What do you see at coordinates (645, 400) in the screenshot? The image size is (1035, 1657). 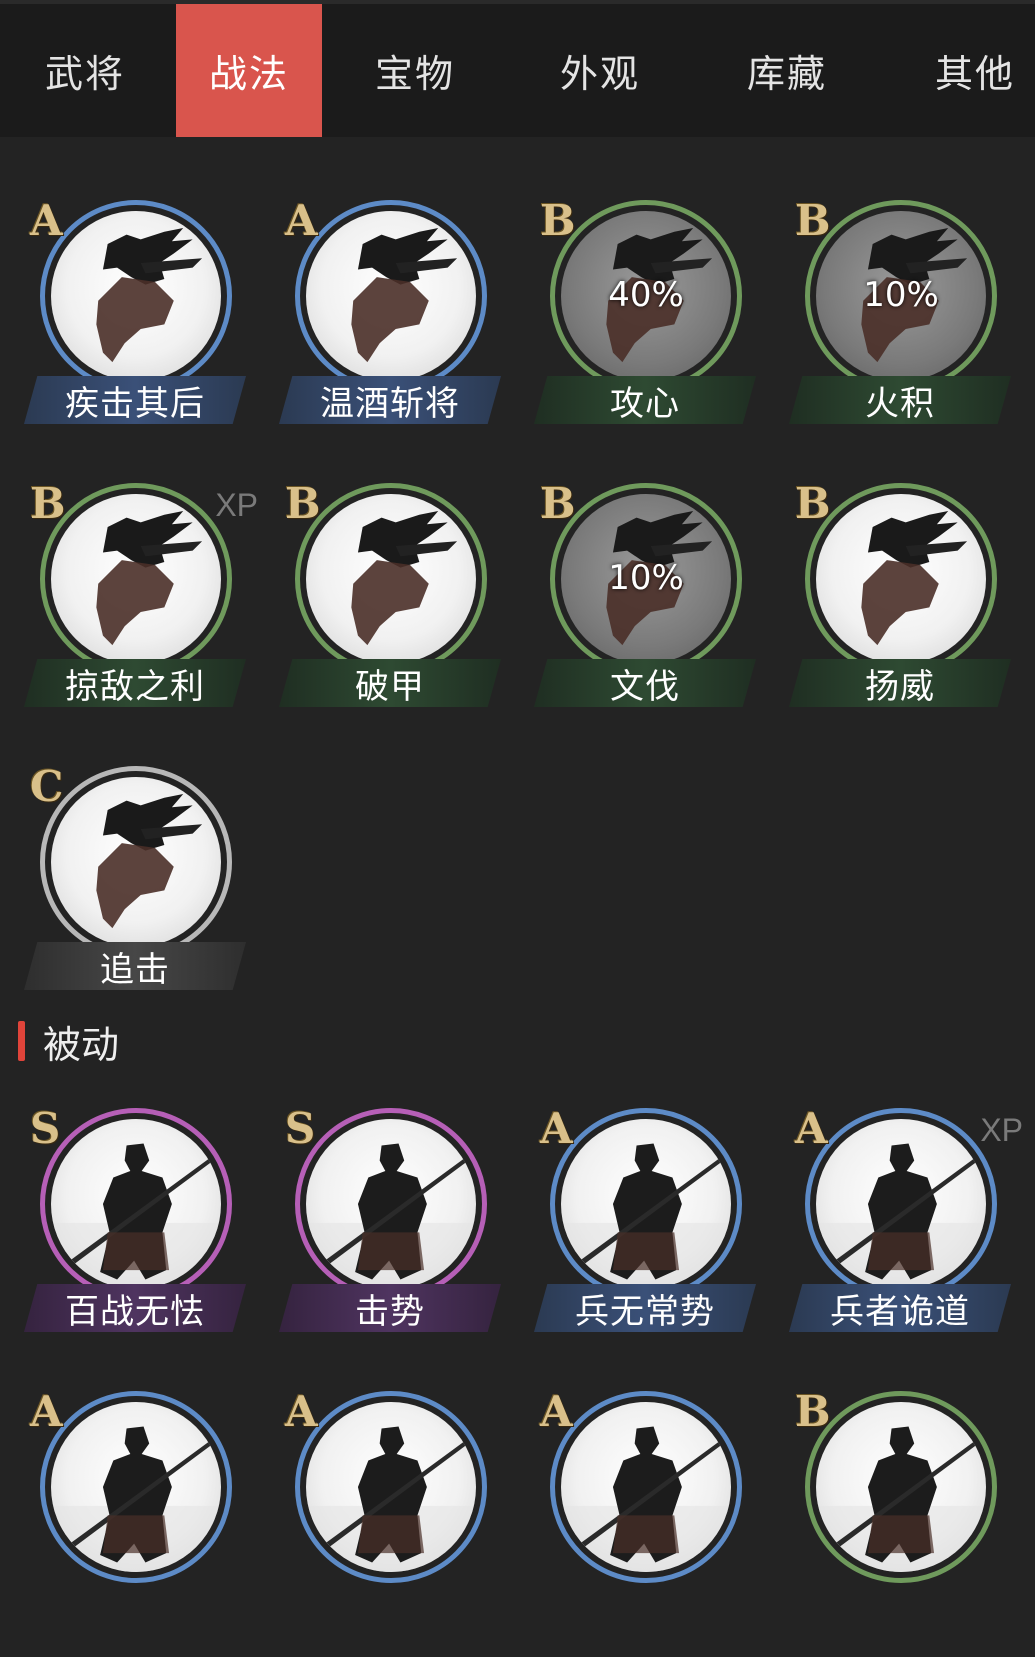 I see `skill-name: 攻心` at bounding box center [645, 400].